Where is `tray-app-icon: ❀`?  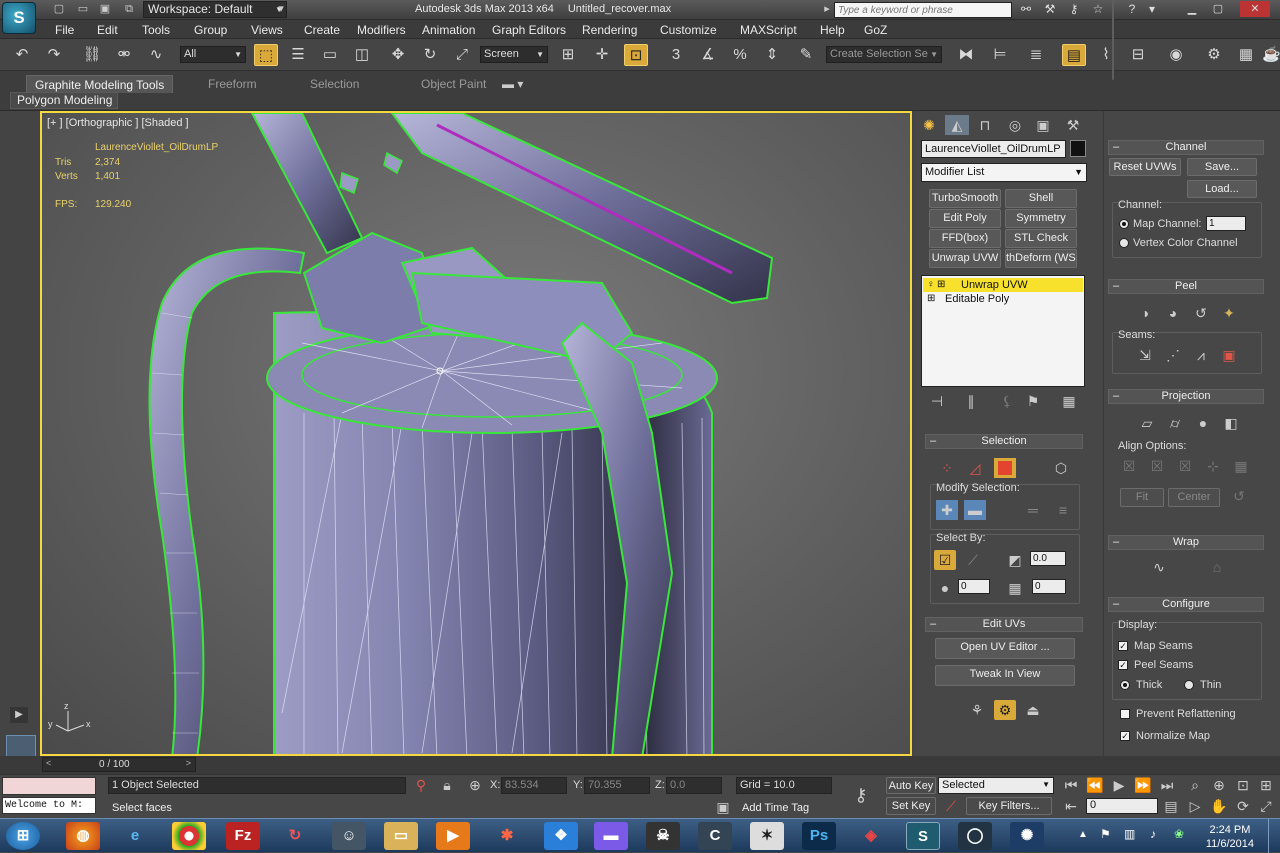
tray-app-icon: ❀ is located at coordinates (1179, 834).